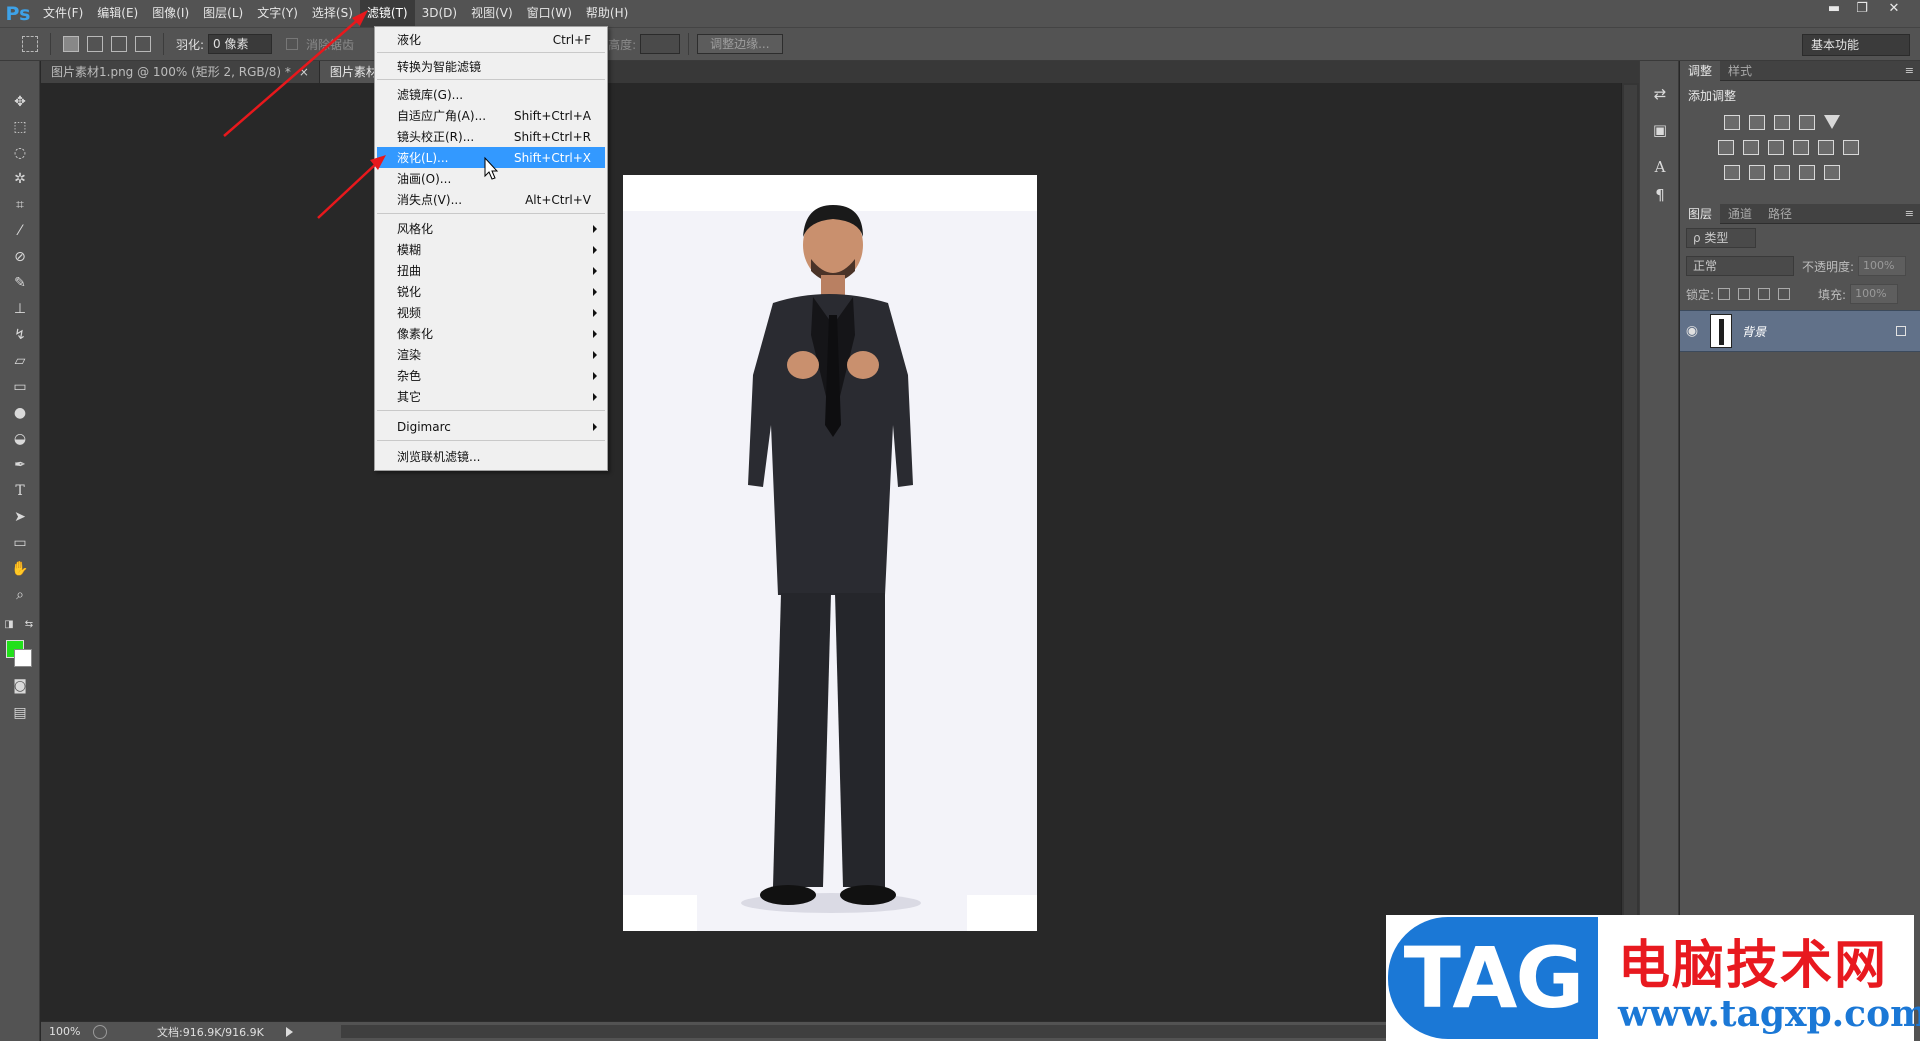 The image size is (1920, 1041). I want to click on workspace-select: 基本功能, so click(1856, 45).